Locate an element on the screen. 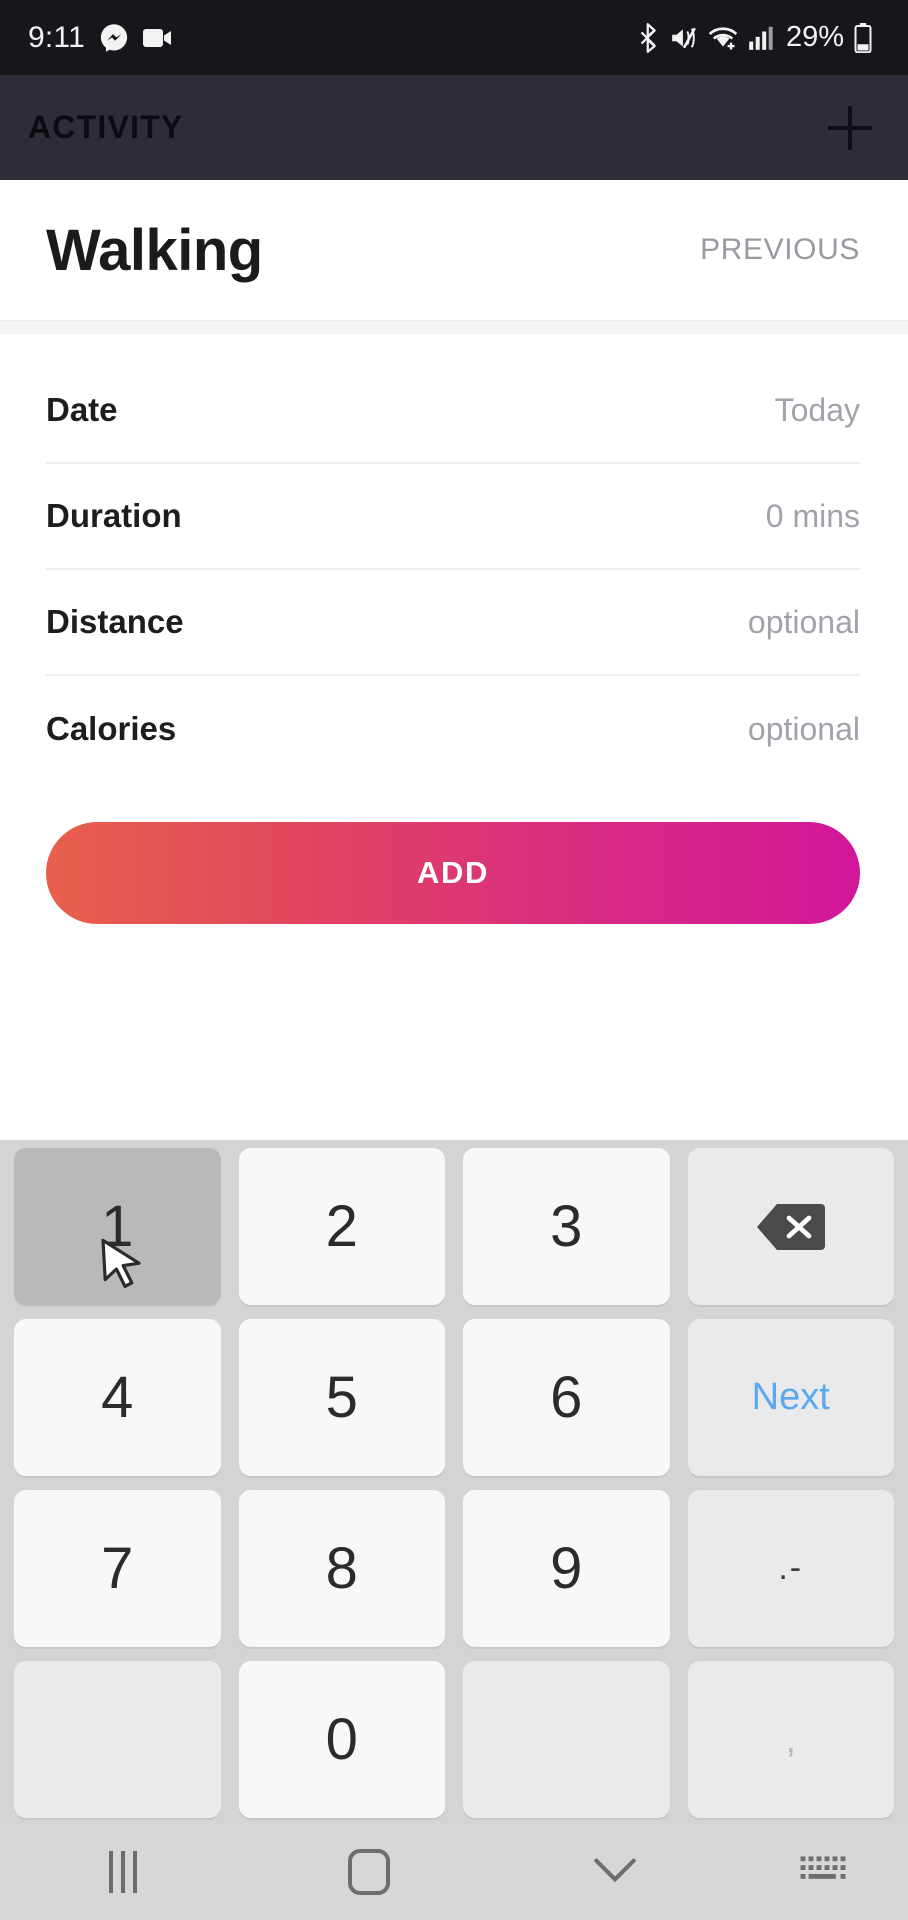 This screenshot has height=1920, width=908. key-6: 6 is located at coordinates (566, 1397).